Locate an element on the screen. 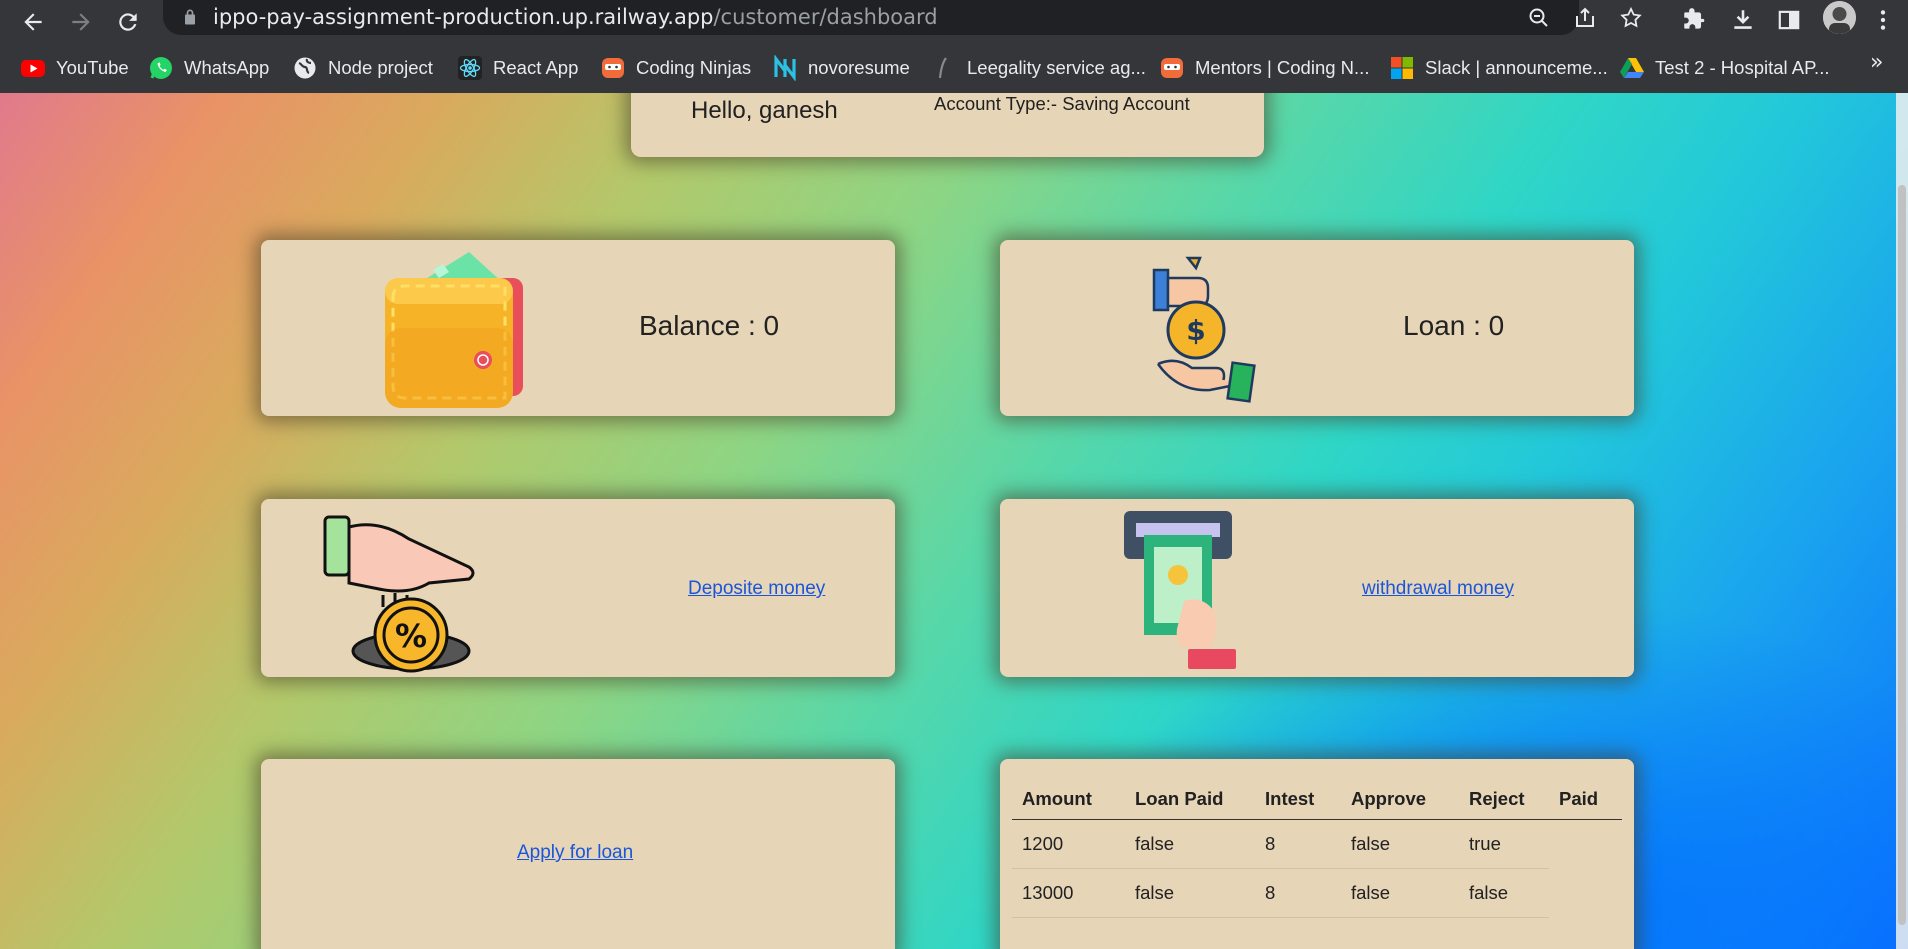  balance-text: Balance : 0 is located at coordinates (709, 325).